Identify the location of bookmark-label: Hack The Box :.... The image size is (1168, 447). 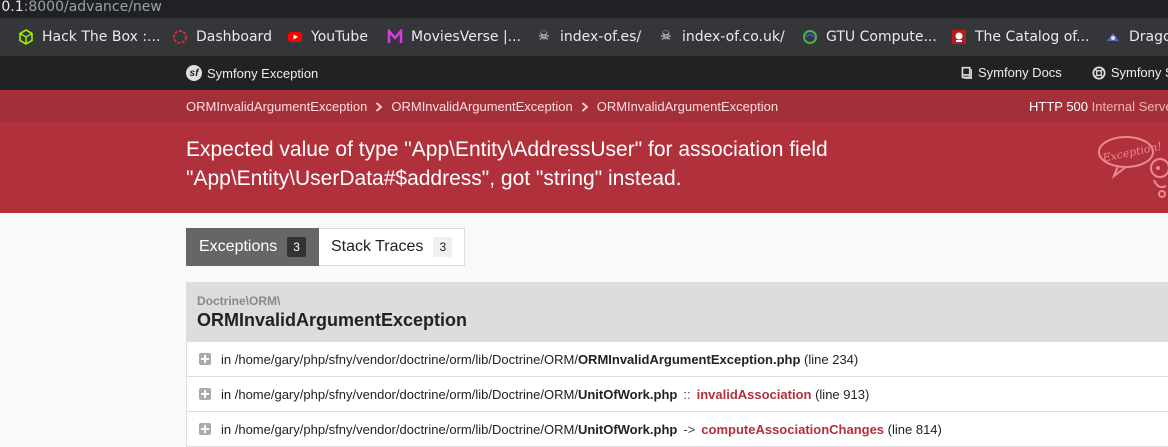
(101, 37).